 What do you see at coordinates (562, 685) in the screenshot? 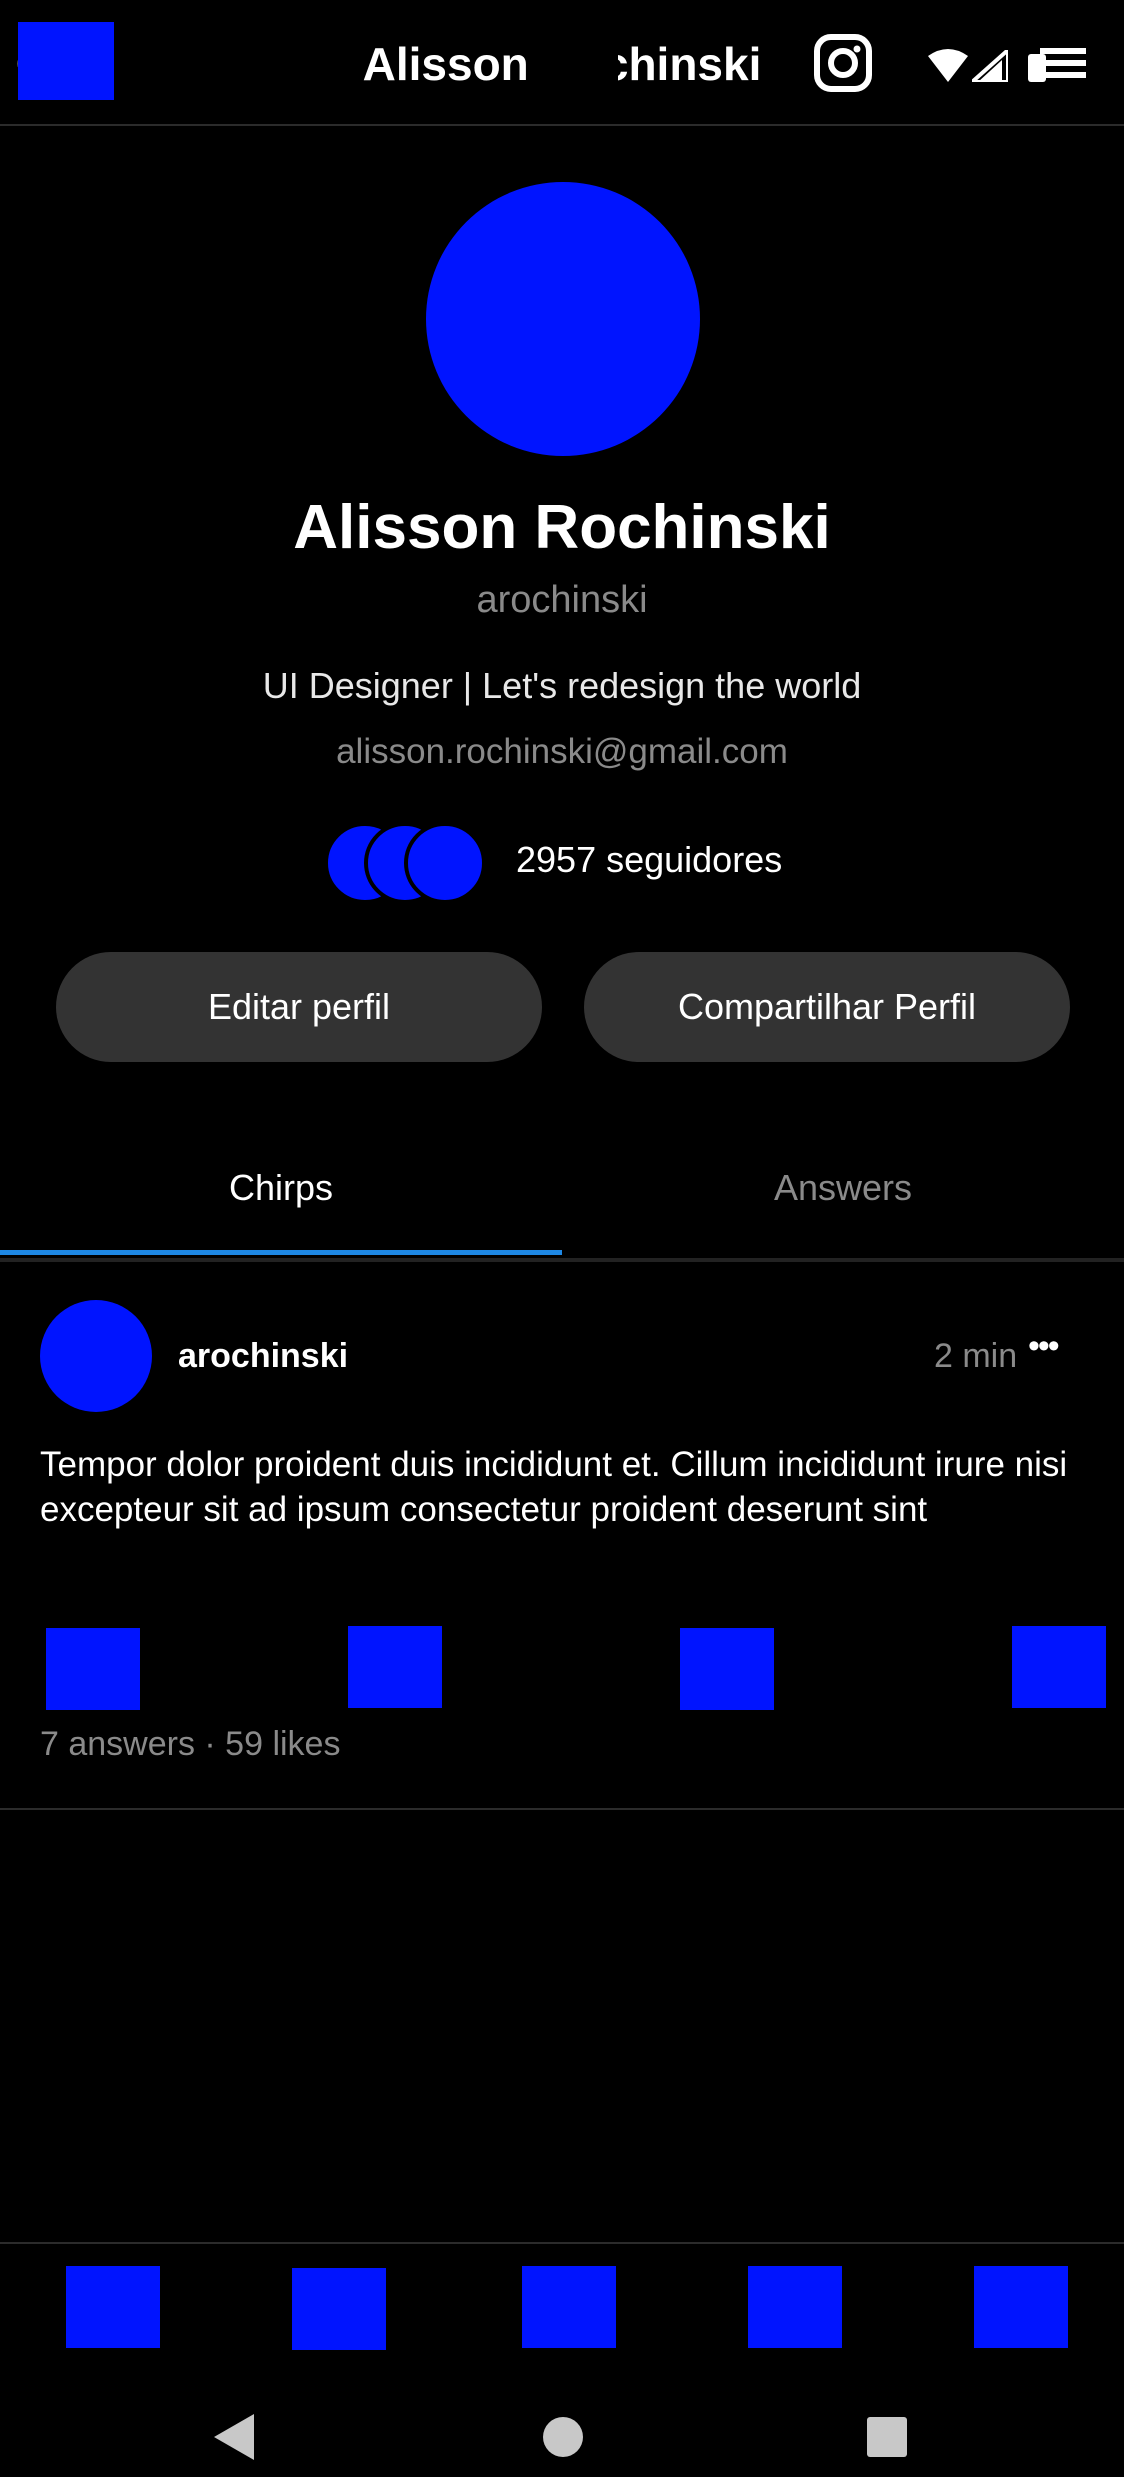
I see `profile-bio: UI Designer | Let's redesign the world` at bounding box center [562, 685].